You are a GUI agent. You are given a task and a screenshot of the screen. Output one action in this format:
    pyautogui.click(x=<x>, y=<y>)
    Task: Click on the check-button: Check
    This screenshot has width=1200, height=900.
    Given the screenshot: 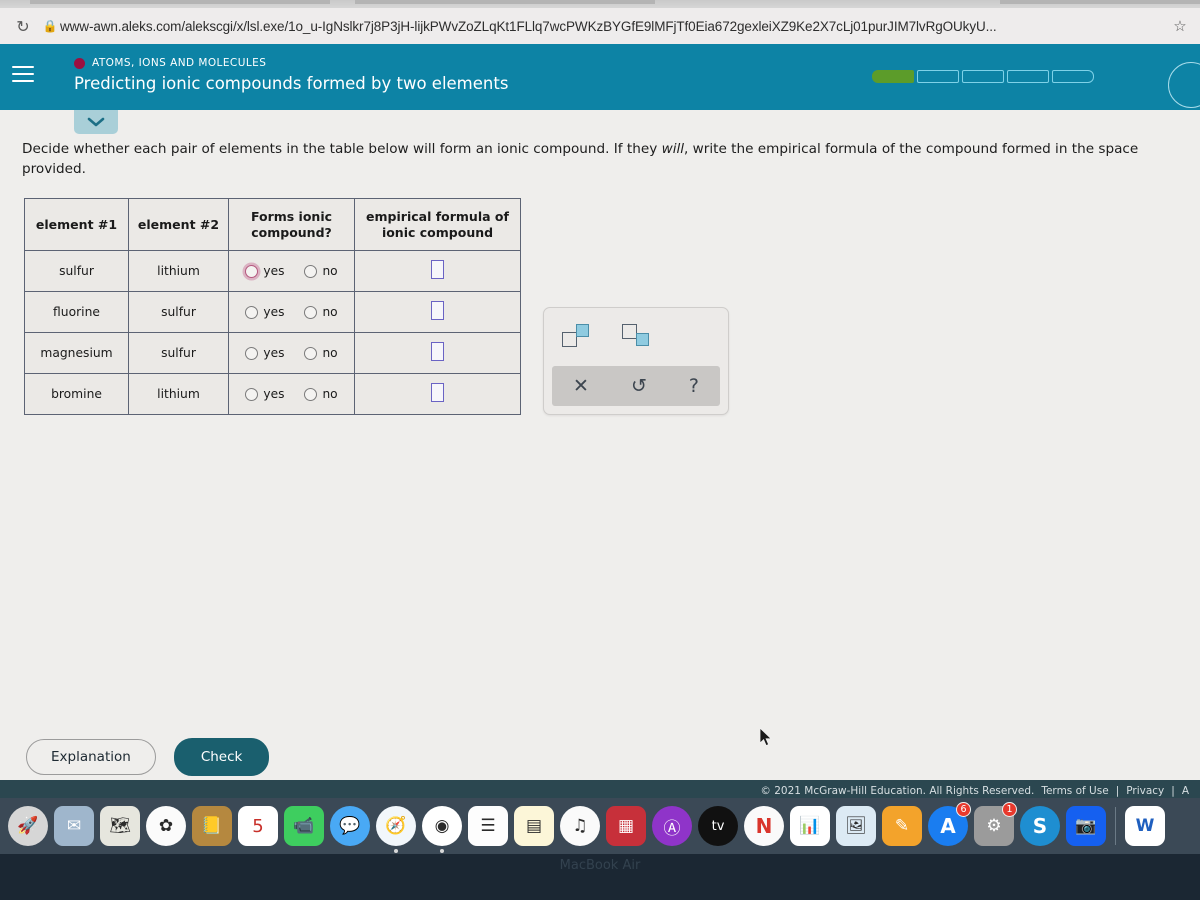 What is the action you would take?
    pyautogui.click(x=221, y=757)
    